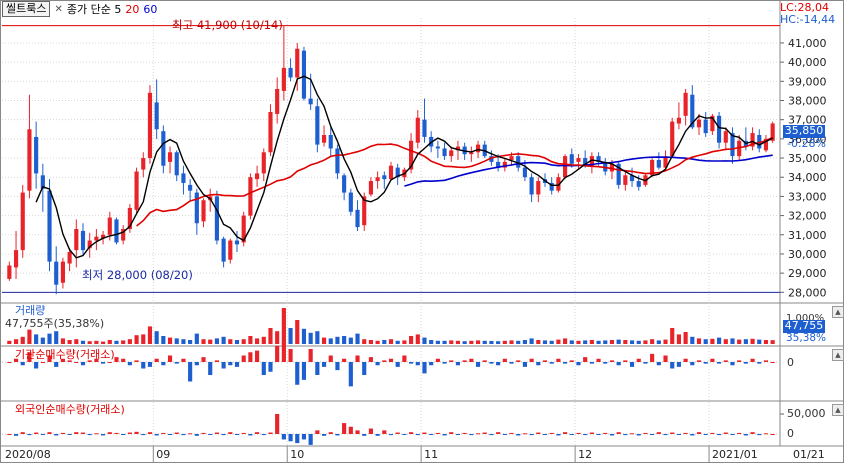 Image resolution: width=844 pixels, height=466 pixels. Describe the element at coordinates (26, 9) in the screenshot. I see `legend-settings-button: 씰트룩스` at that location.